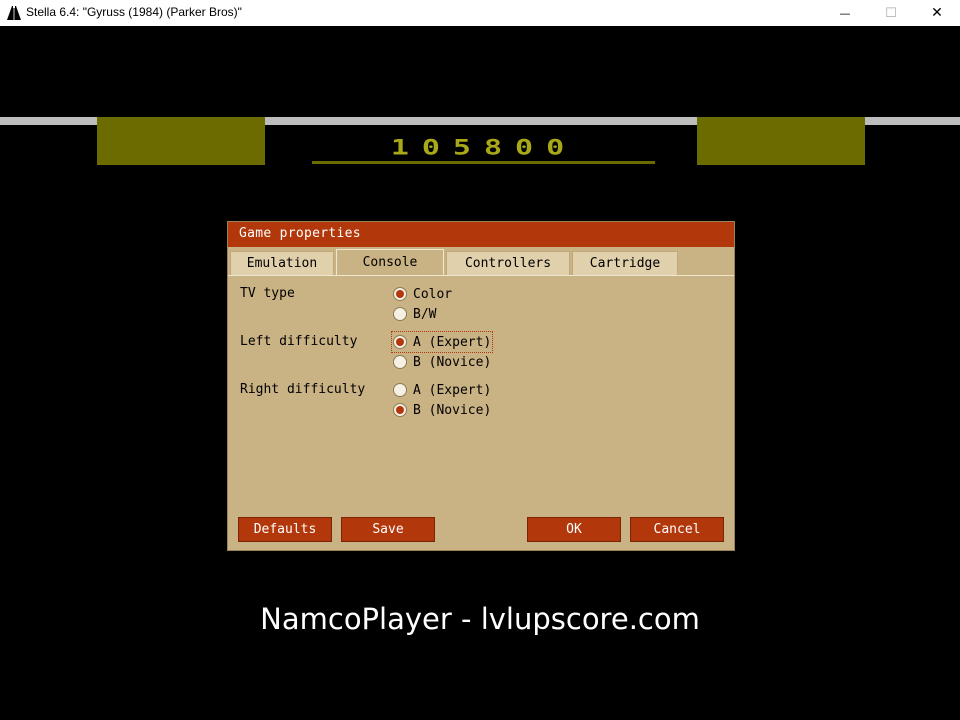  I want to click on tab-controllers: Controllers, so click(508, 263).